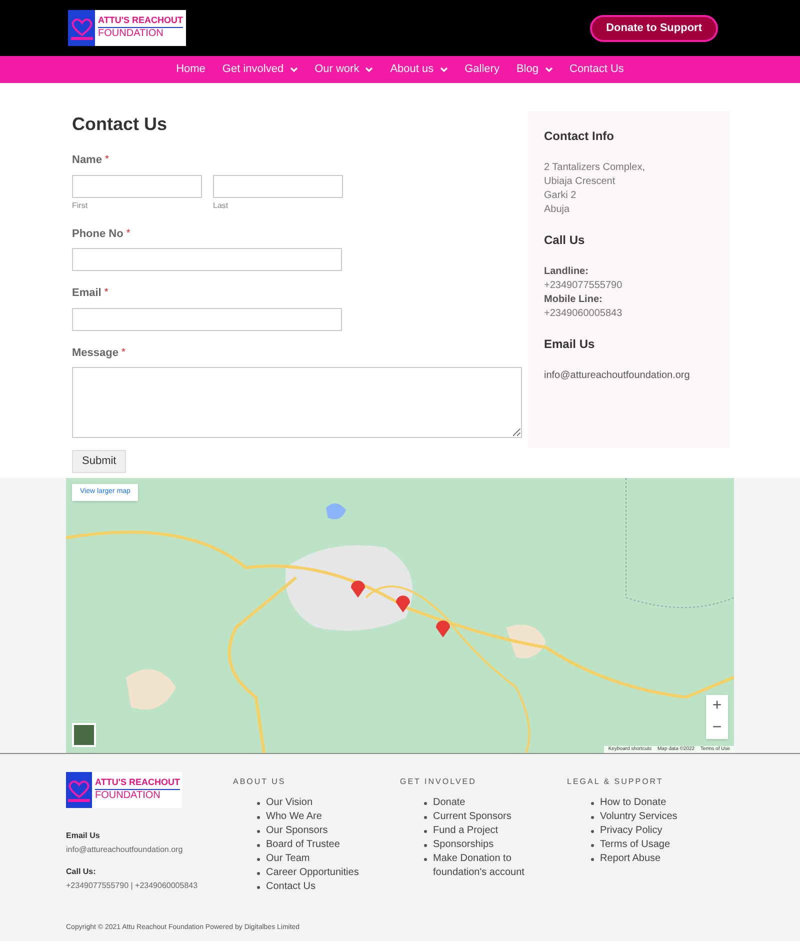 This screenshot has height=941, width=800. Describe the element at coordinates (597, 69) in the screenshot. I see `nav-link: Contact Us` at that location.